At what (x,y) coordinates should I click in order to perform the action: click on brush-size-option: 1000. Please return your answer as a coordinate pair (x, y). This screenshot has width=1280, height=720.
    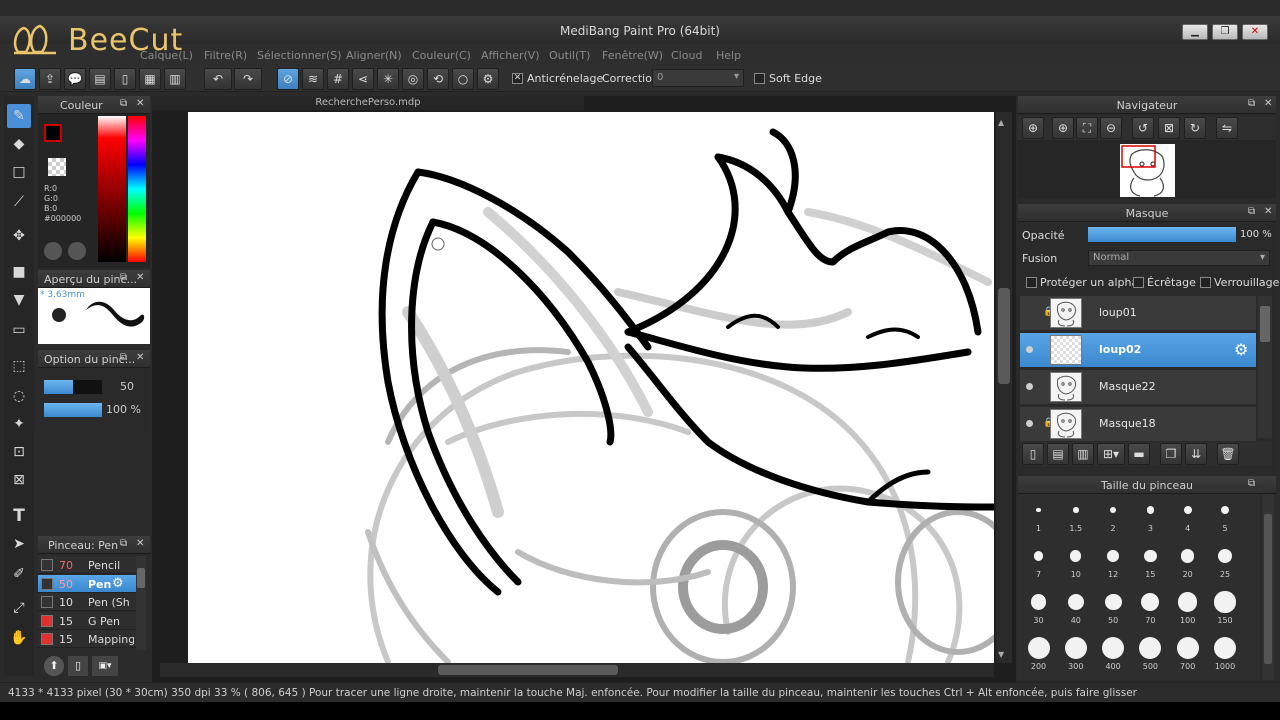
    Looking at the image, I should click on (1225, 652).